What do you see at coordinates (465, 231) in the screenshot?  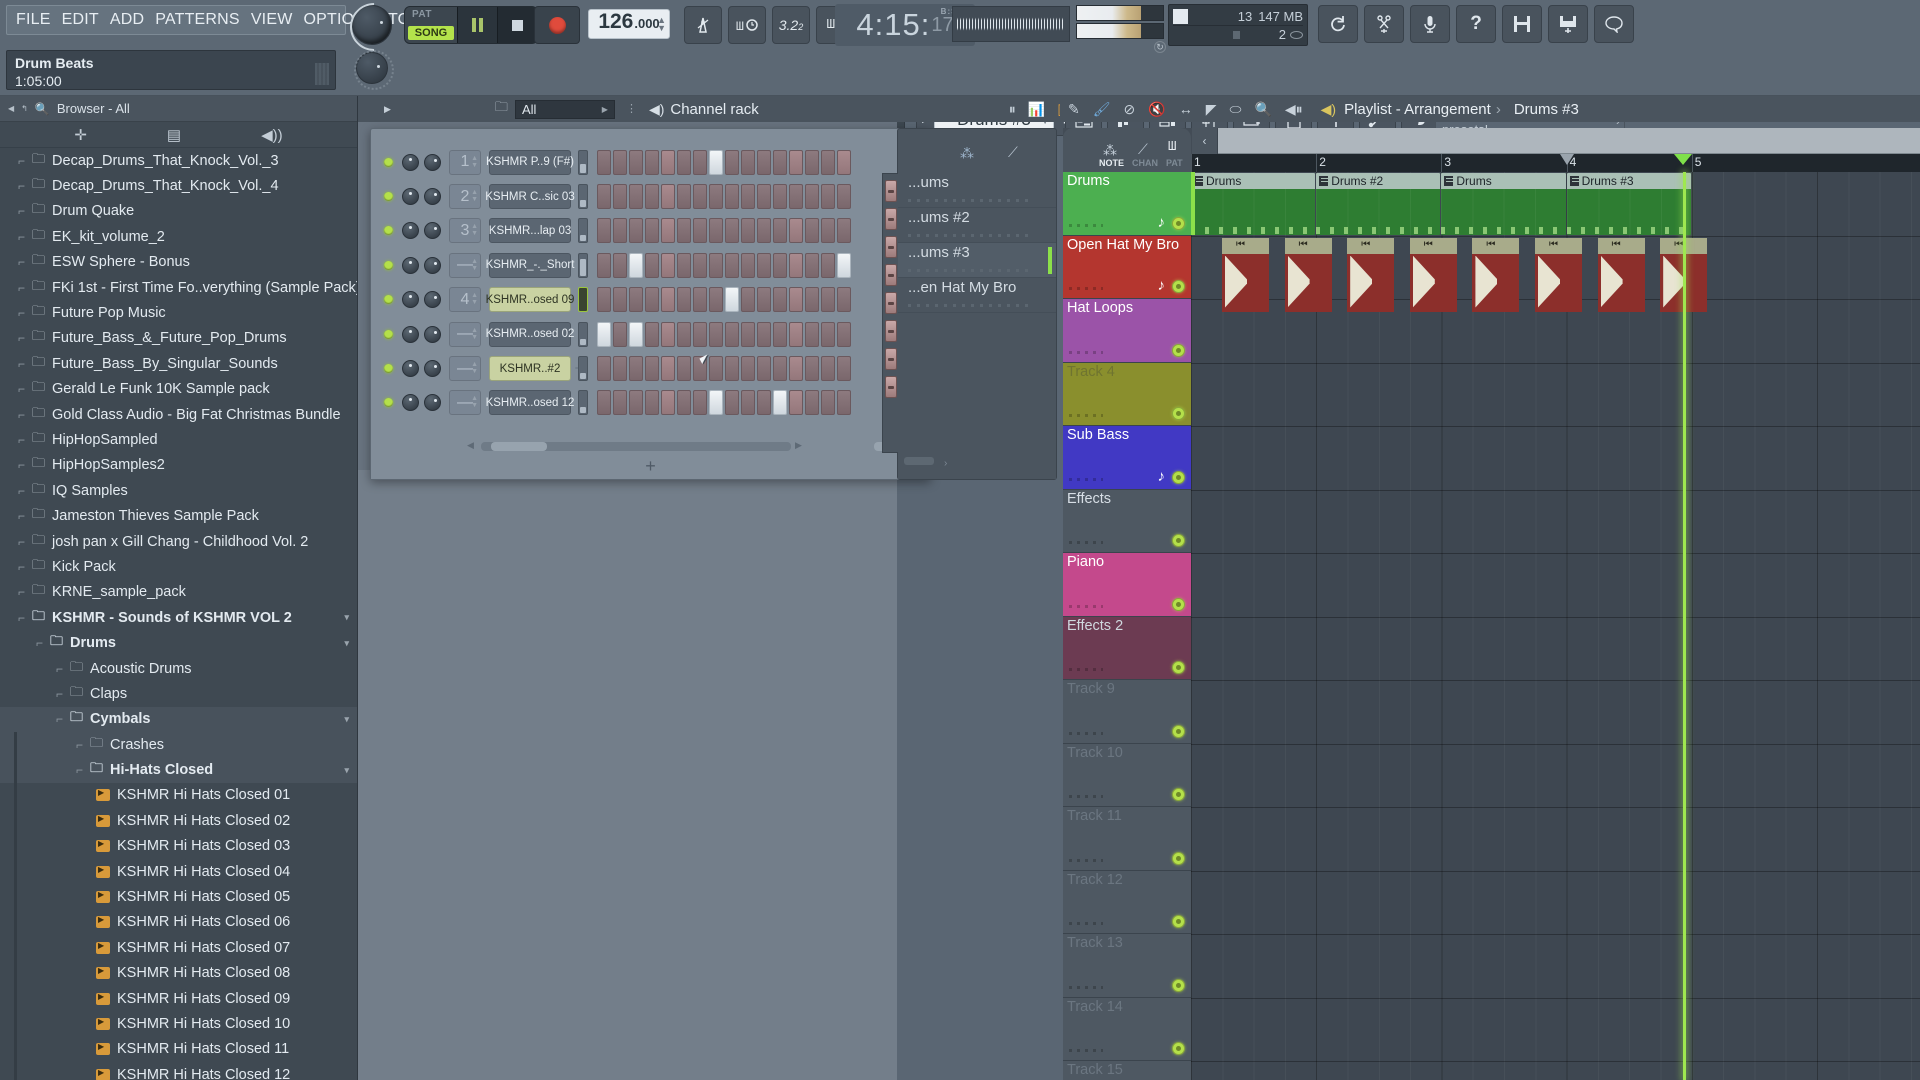 I see `channel-number: 3 ▲ ▼` at bounding box center [465, 231].